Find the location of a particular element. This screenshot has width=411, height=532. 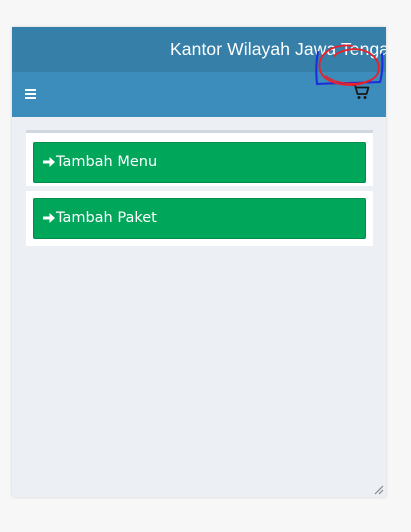

hamburger-icon is located at coordinates (31, 94).